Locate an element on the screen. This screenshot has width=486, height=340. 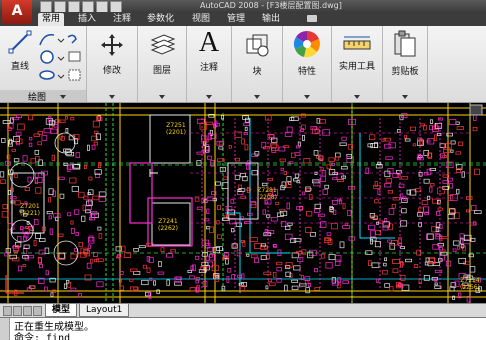
room-label-5: Z7254 (2256) is located at coordinates (470, 284).